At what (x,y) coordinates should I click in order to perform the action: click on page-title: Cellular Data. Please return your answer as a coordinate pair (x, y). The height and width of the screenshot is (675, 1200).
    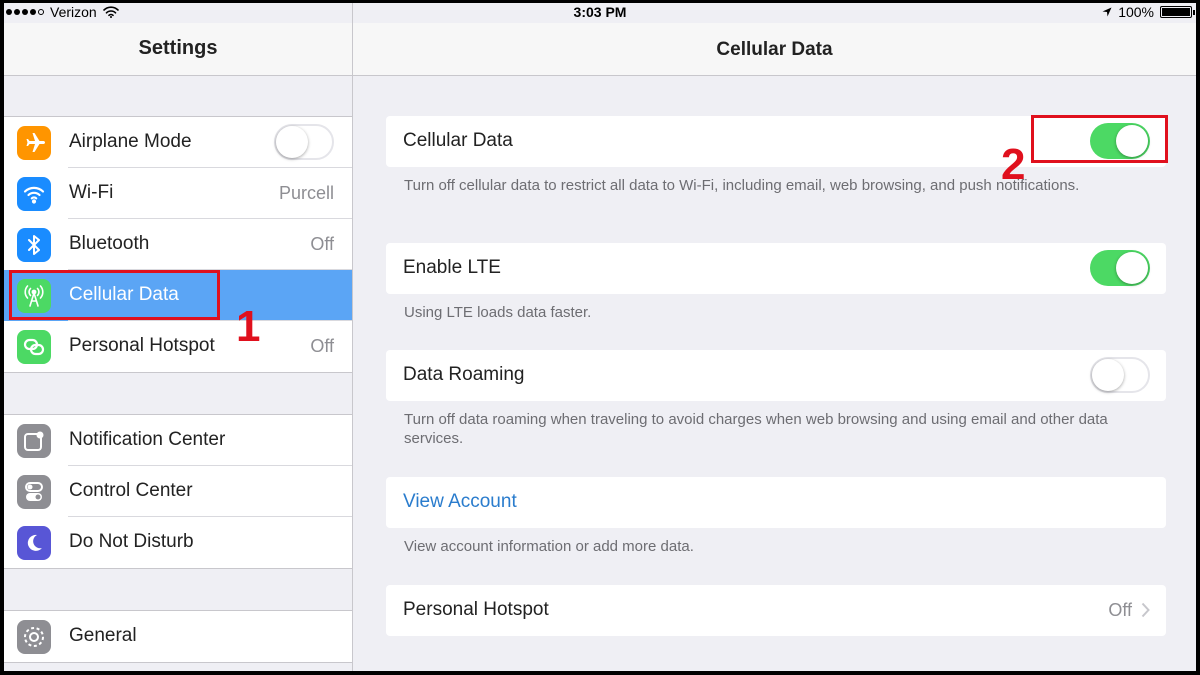
    Looking at the image, I should click on (774, 49).